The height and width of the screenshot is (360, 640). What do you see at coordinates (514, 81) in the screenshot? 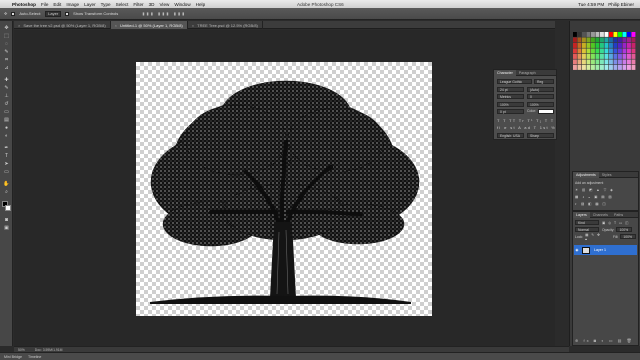
I see `font-family-select: League Gothic` at bounding box center [514, 81].